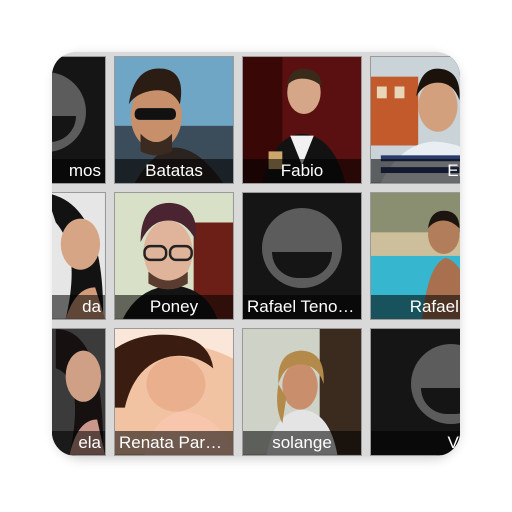  Describe the element at coordinates (302, 392) in the screenshot. I see `contact-tile: solange` at that location.